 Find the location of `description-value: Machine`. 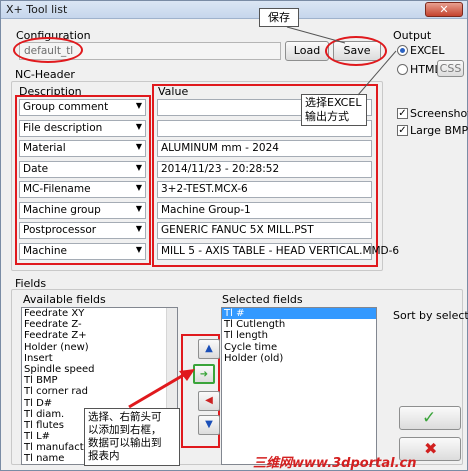

description-value: Machine is located at coordinates (45, 251).